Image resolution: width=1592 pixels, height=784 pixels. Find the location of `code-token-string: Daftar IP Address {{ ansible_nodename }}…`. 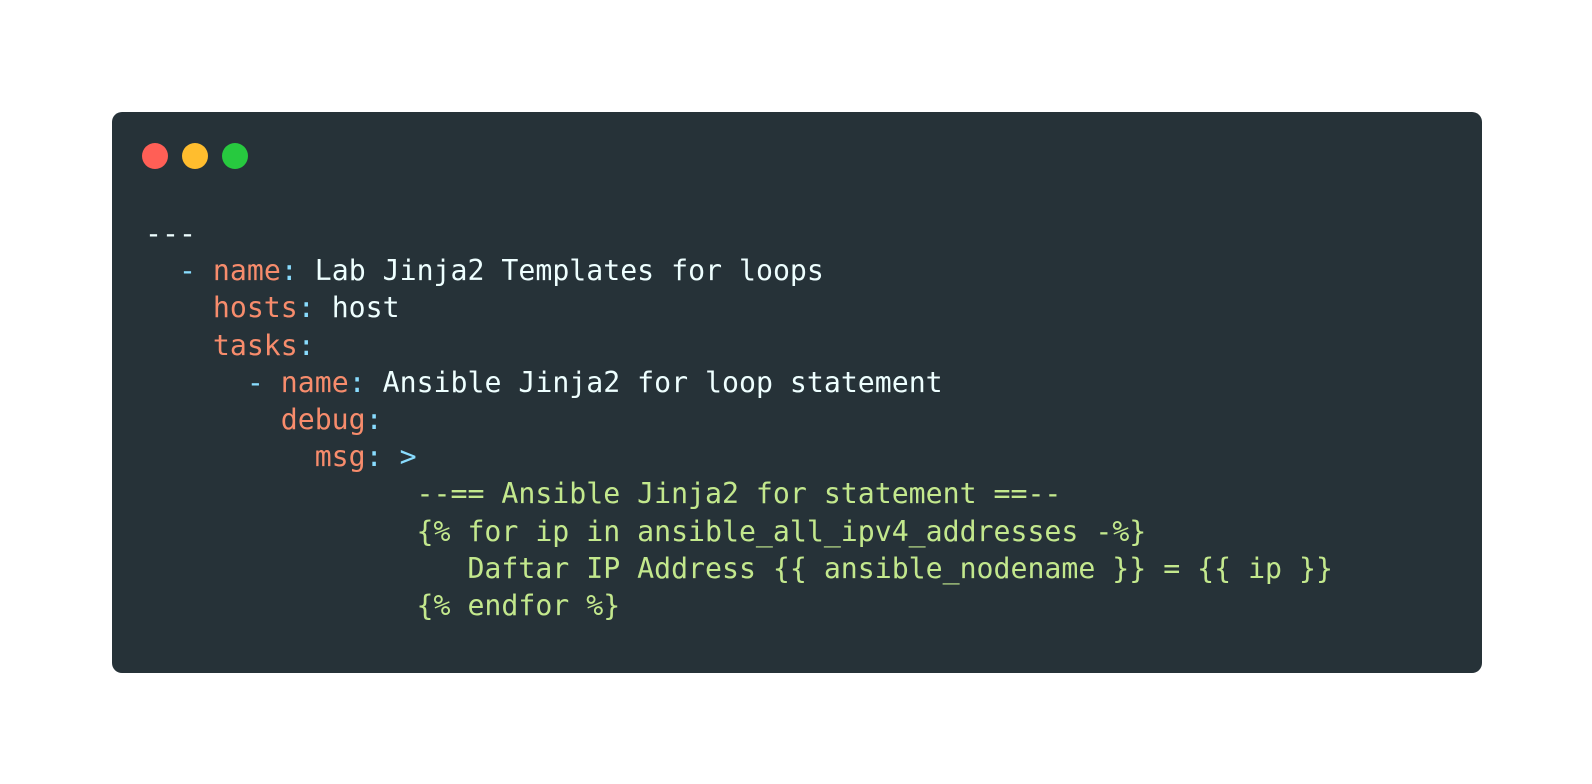

code-token-string: Daftar IP Address {{ ansible_nodename }}… is located at coordinates (900, 568).